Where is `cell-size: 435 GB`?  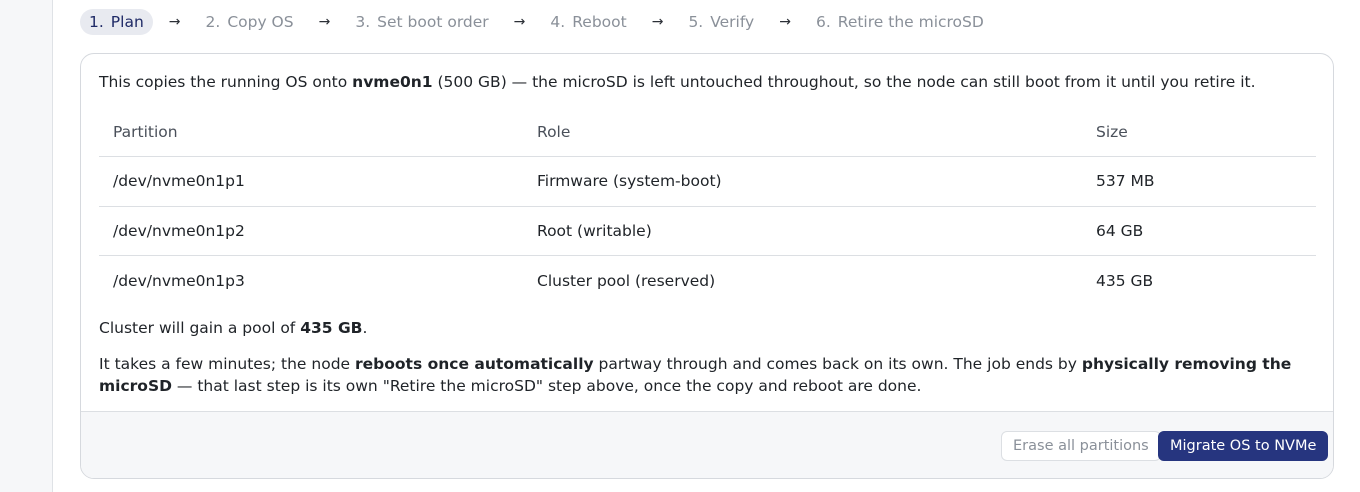 cell-size: 435 GB is located at coordinates (1125, 280).